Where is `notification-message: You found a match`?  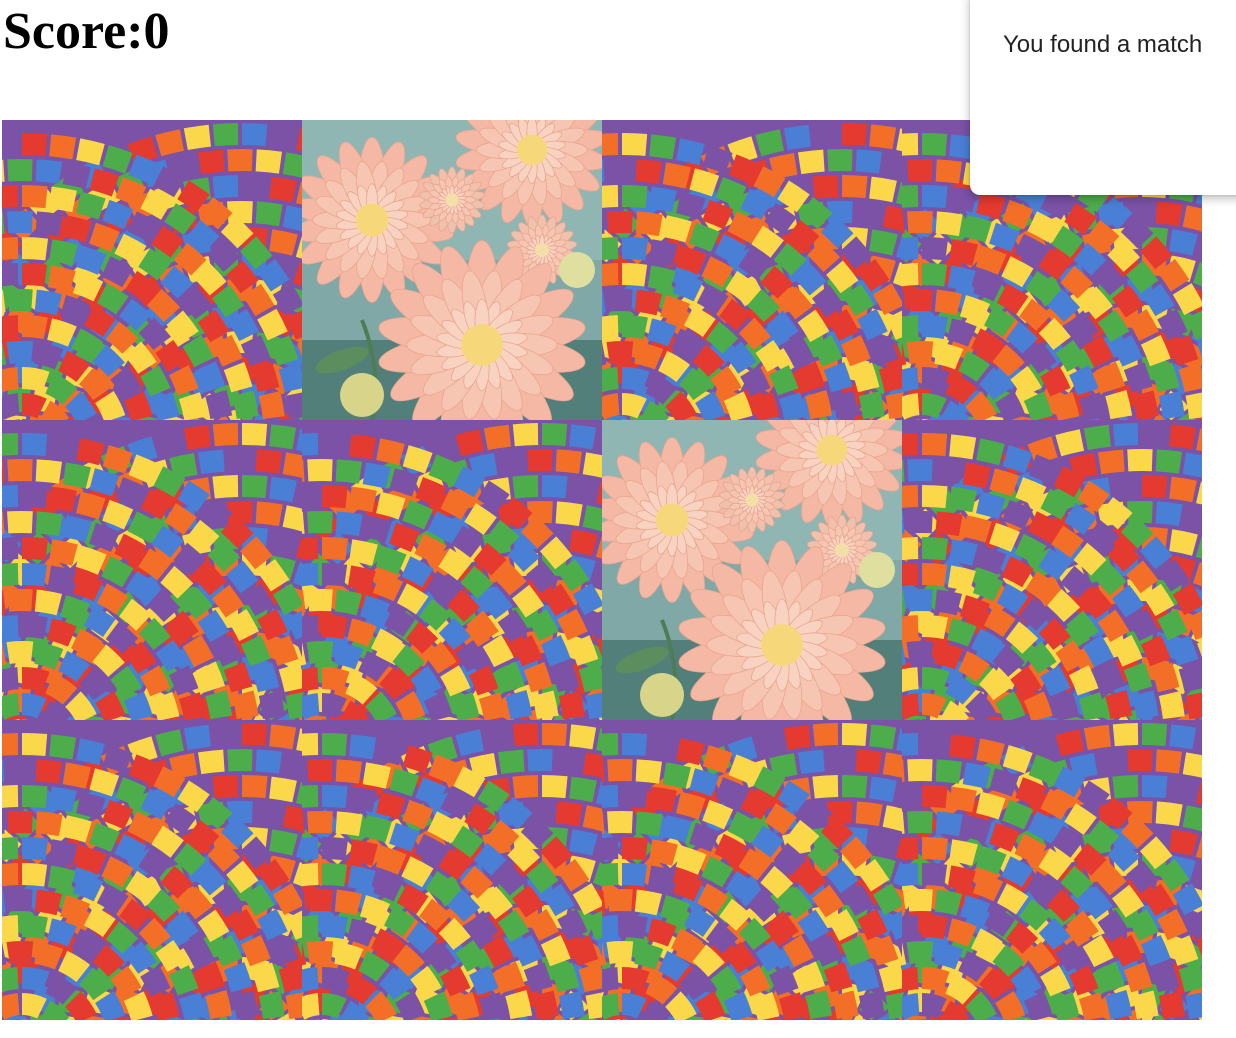
notification-message: You found a match is located at coordinates (1103, 44).